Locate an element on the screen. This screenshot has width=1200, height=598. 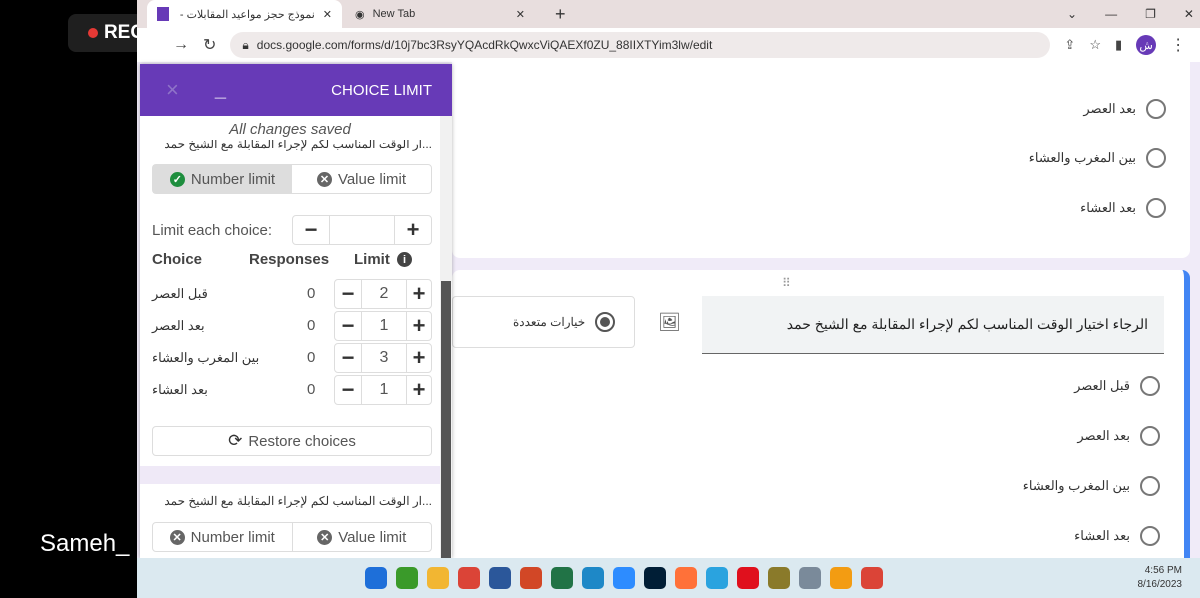
scrollbar-thumb is located at coordinates (446, 419).